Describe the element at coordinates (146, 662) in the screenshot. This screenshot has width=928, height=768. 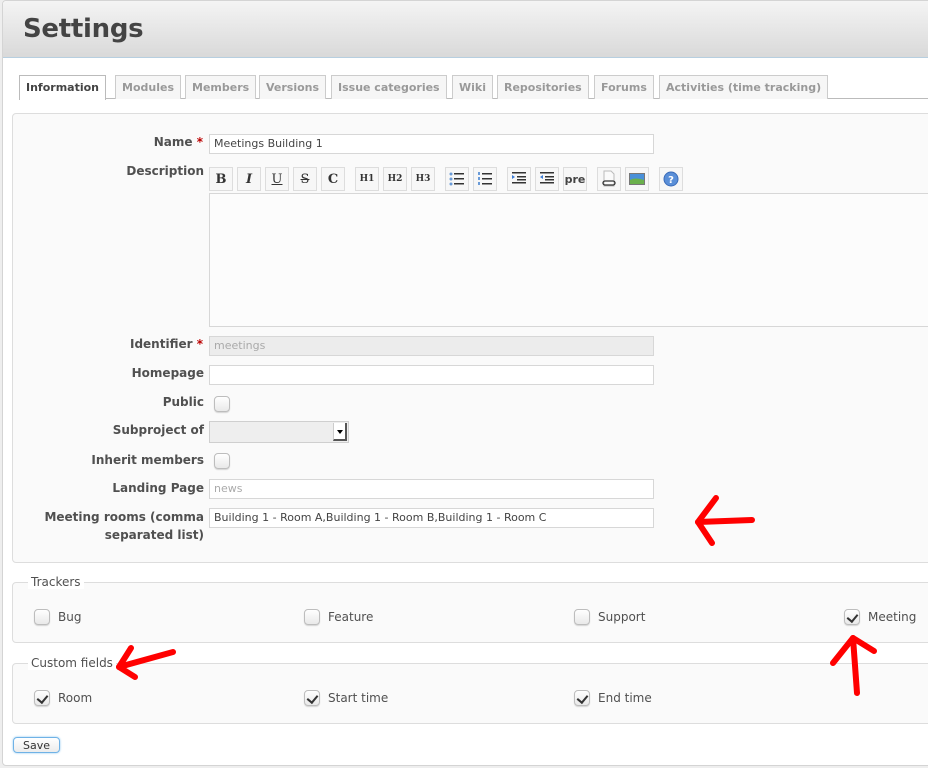
I see `annotation-arrow-custom-fields` at that location.